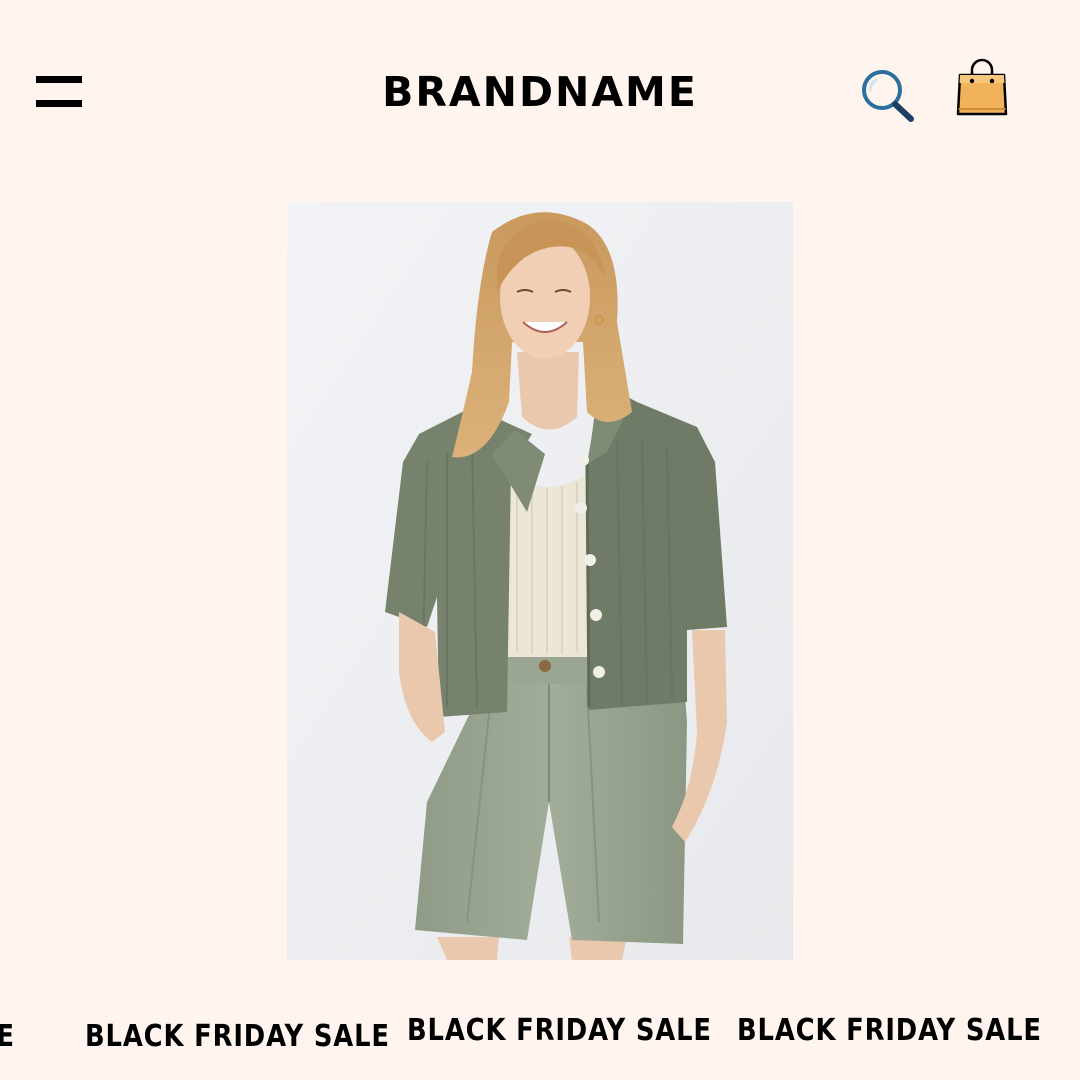 The height and width of the screenshot is (1080, 1080). I want to click on shopping-bag-icon, so click(982, 87).